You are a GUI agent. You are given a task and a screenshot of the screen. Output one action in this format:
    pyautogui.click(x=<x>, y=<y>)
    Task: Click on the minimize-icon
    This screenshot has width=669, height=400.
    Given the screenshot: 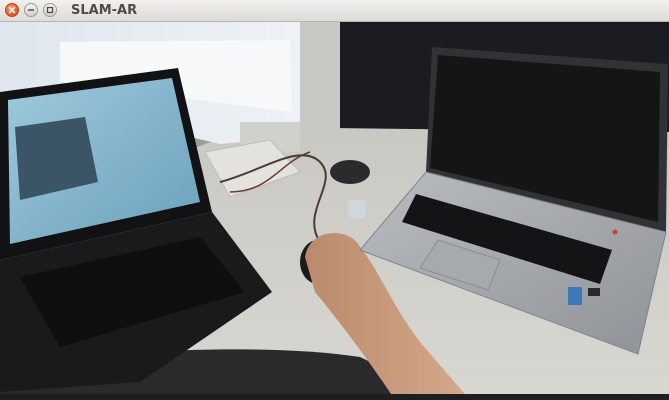 What is the action you would take?
    pyautogui.click(x=31, y=10)
    